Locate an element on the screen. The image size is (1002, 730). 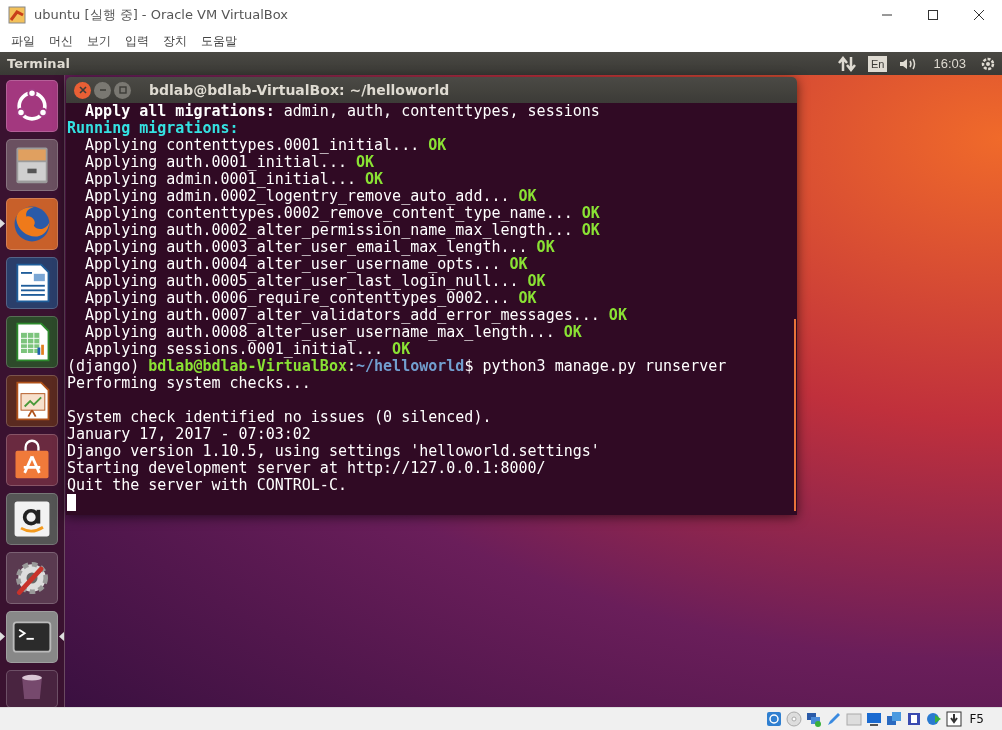
minimize-button is located at coordinates (102, 90).